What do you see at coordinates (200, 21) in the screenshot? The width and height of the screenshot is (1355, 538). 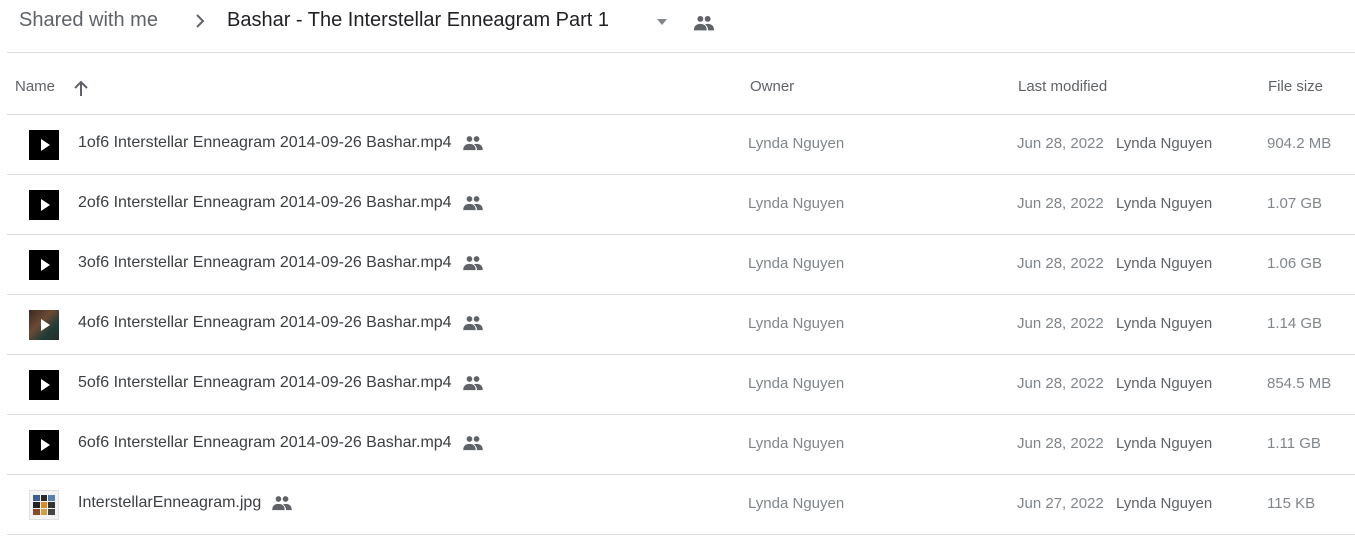 I see `chevron-right-icon` at bounding box center [200, 21].